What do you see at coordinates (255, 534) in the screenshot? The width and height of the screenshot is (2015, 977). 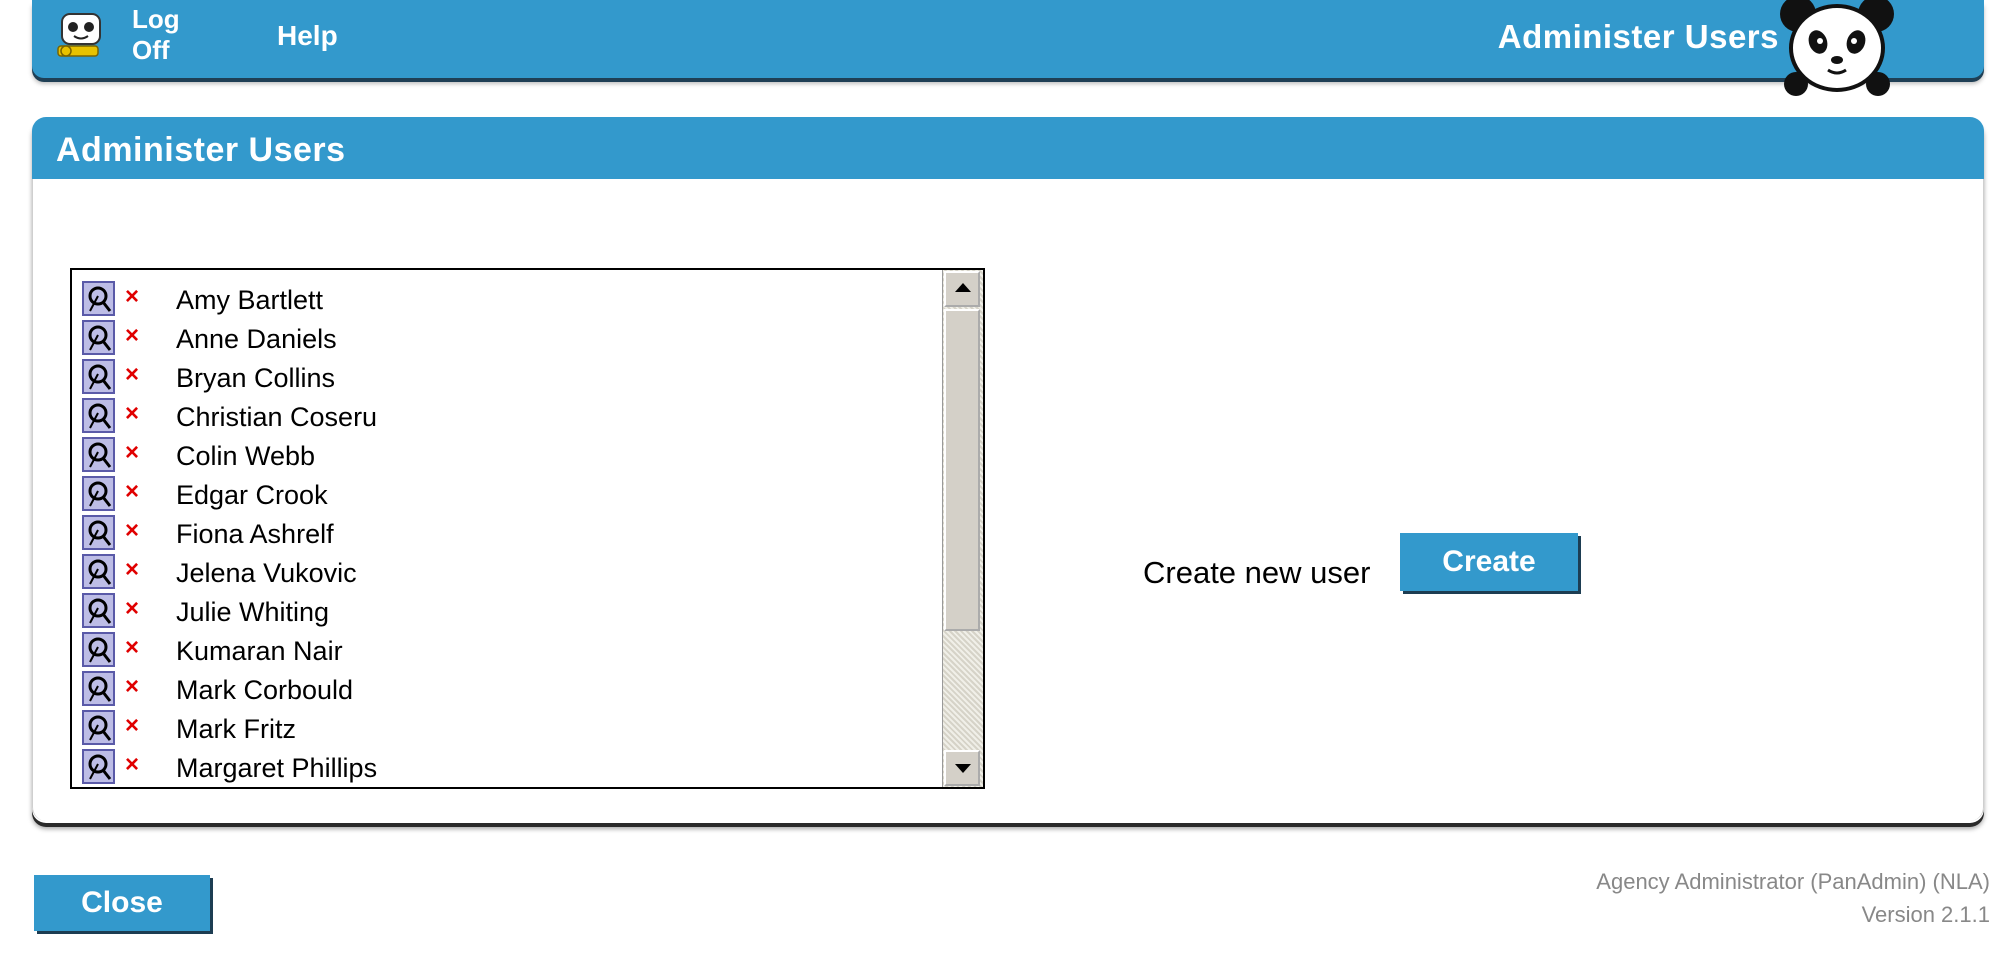 I see `user-name: Fiona Ashrelf` at bounding box center [255, 534].